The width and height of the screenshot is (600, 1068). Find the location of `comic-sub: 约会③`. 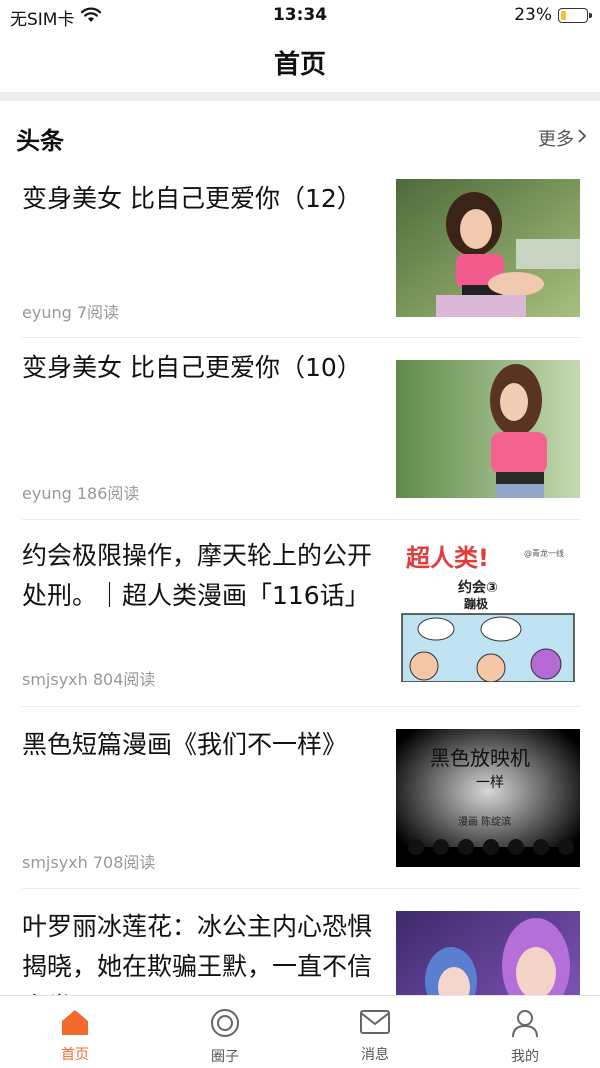

comic-sub: 约会③ is located at coordinates (478, 587).